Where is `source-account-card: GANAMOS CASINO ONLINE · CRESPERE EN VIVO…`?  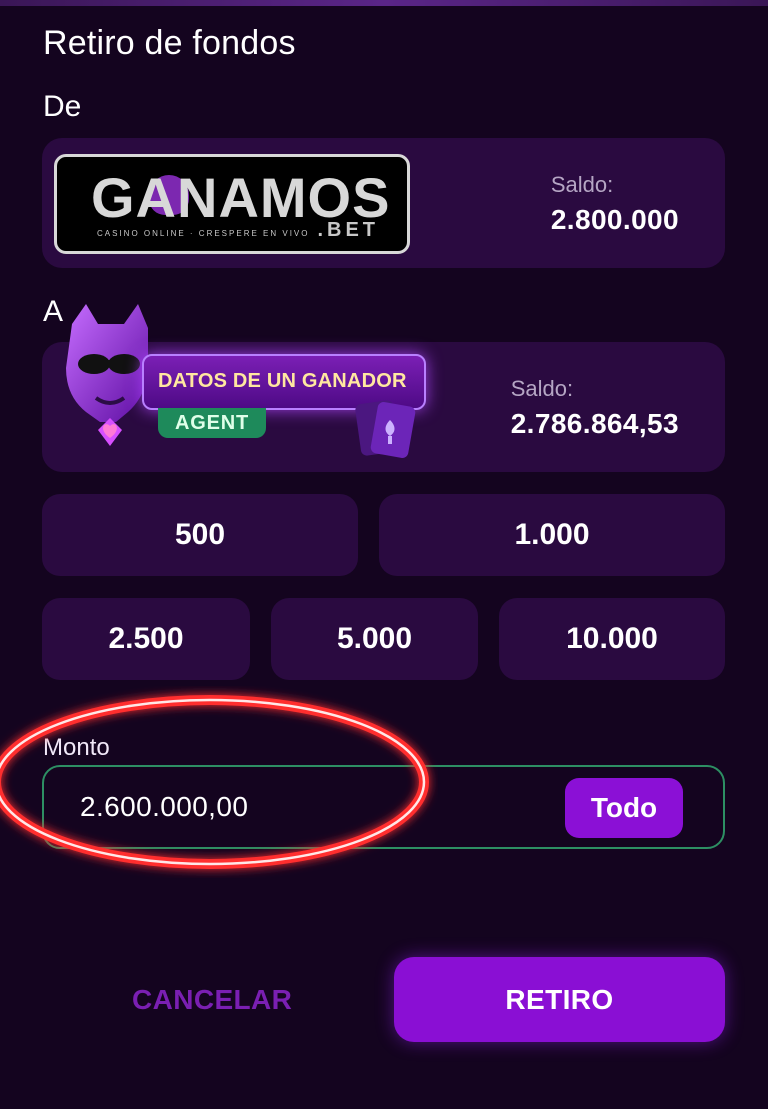 source-account-card: GANAMOS CASINO ONLINE · CRESPERE EN VIVO… is located at coordinates (383, 203).